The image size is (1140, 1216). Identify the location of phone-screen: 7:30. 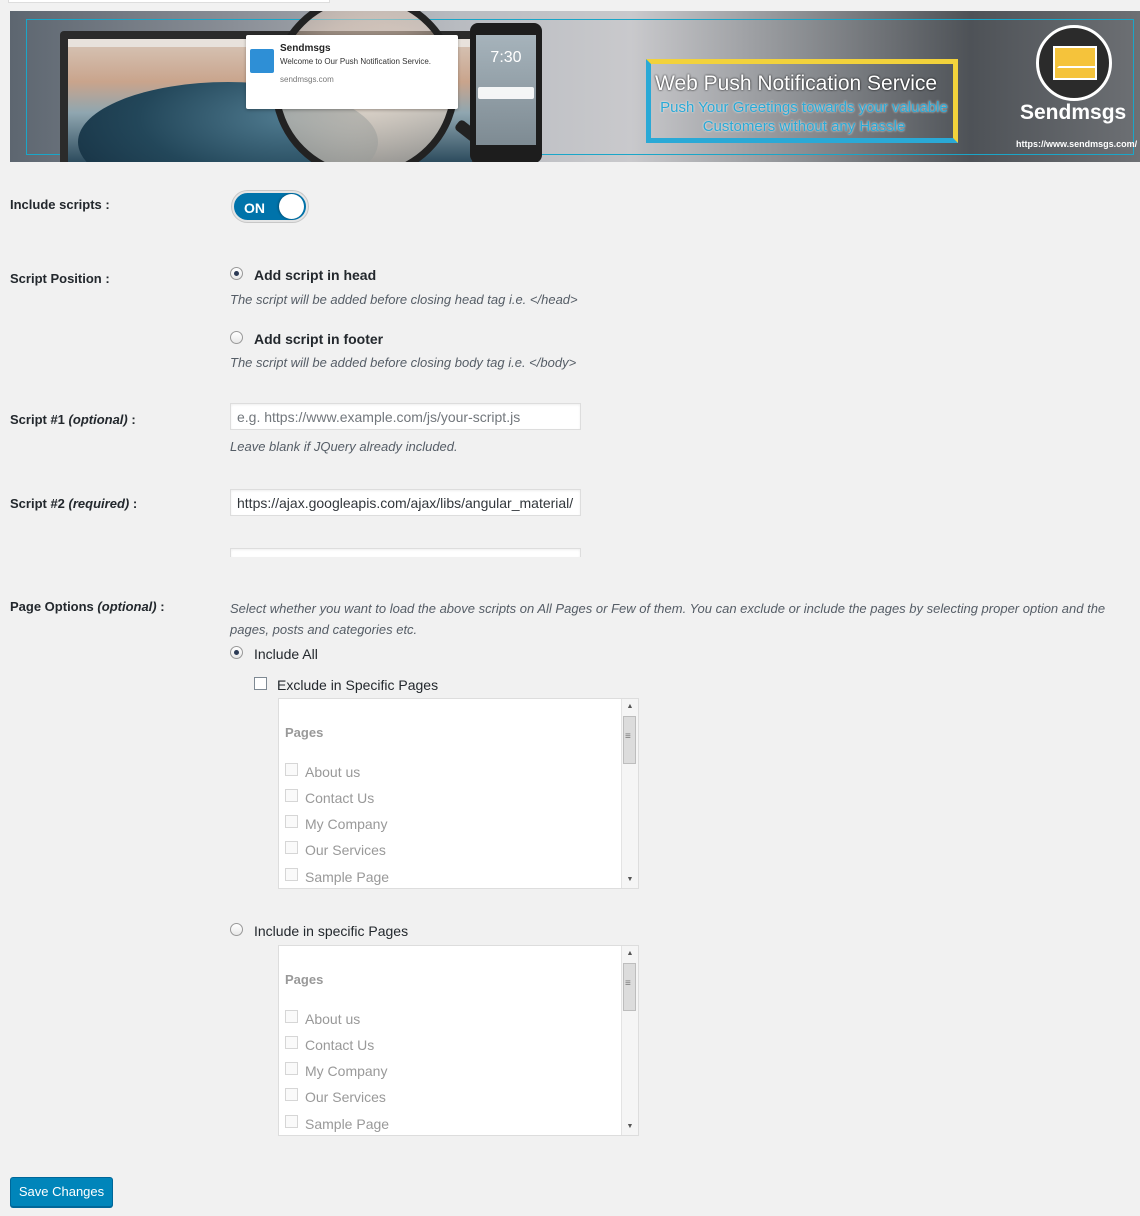
(506, 90).